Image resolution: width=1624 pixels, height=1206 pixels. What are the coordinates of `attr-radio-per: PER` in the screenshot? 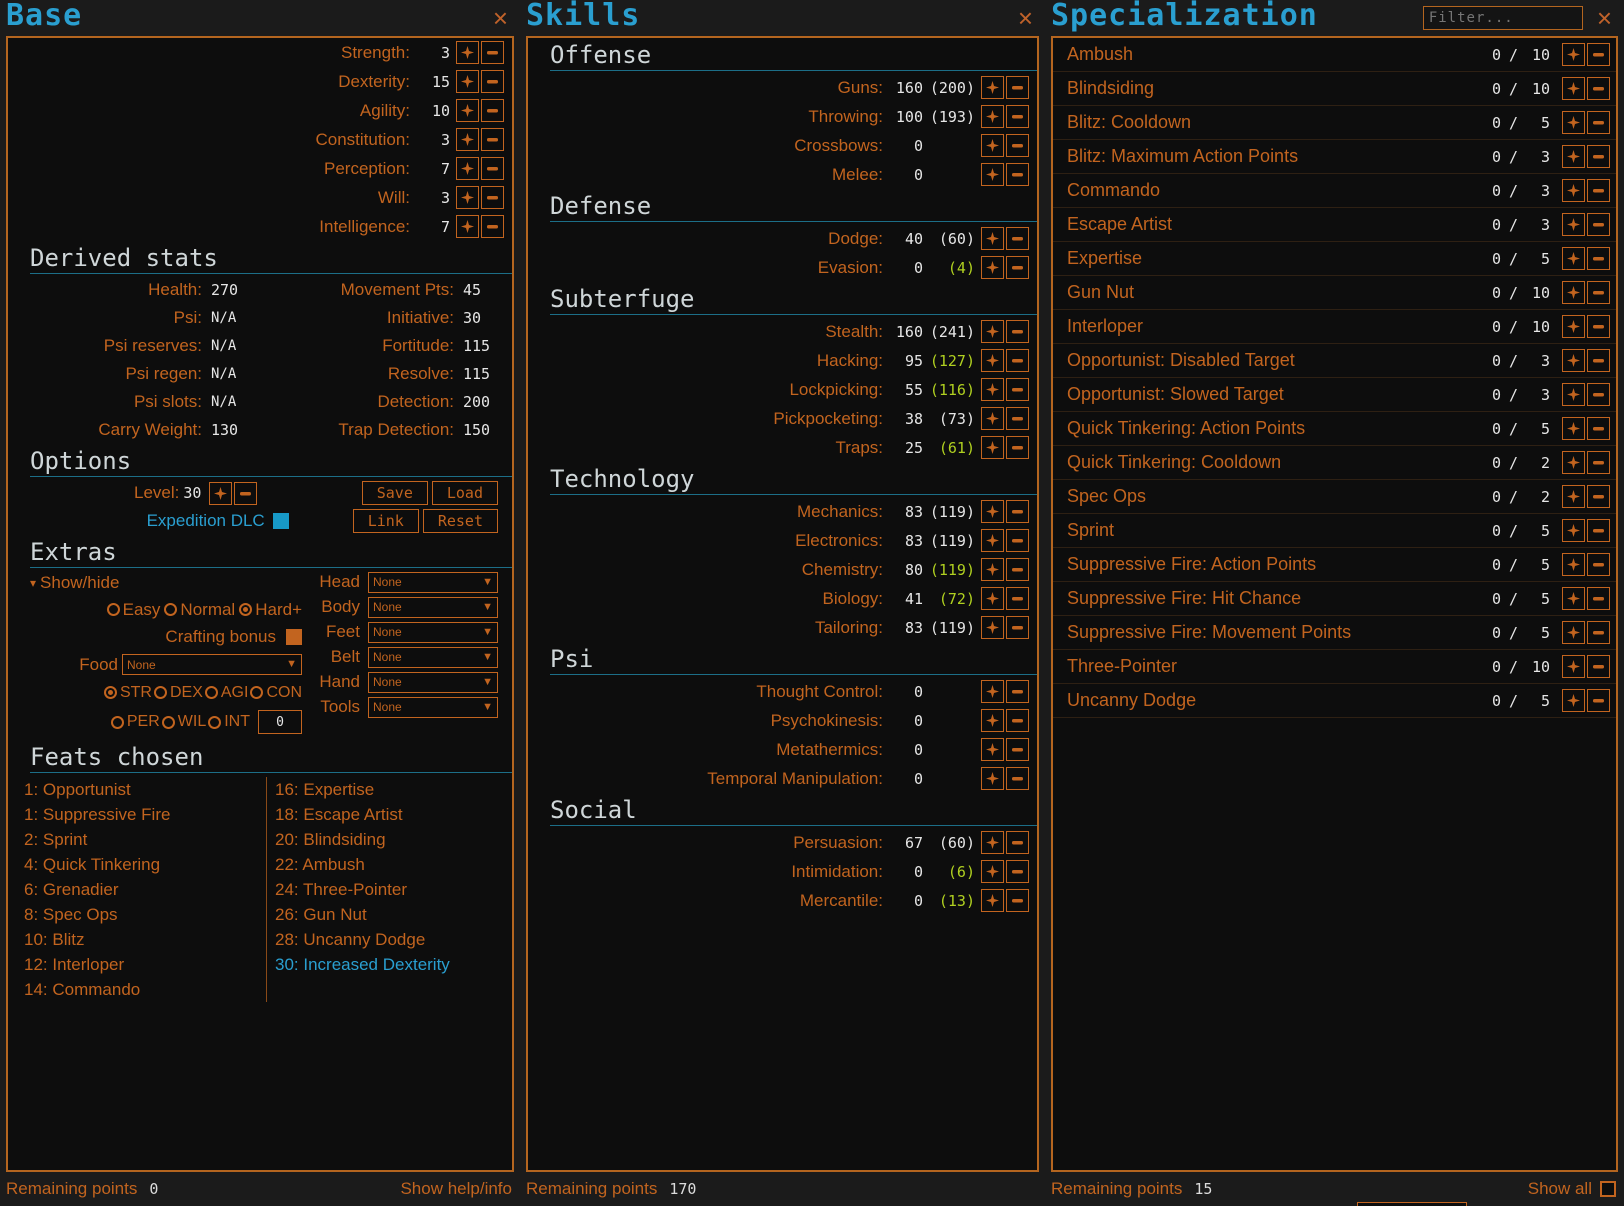 It's located at (135, 722).